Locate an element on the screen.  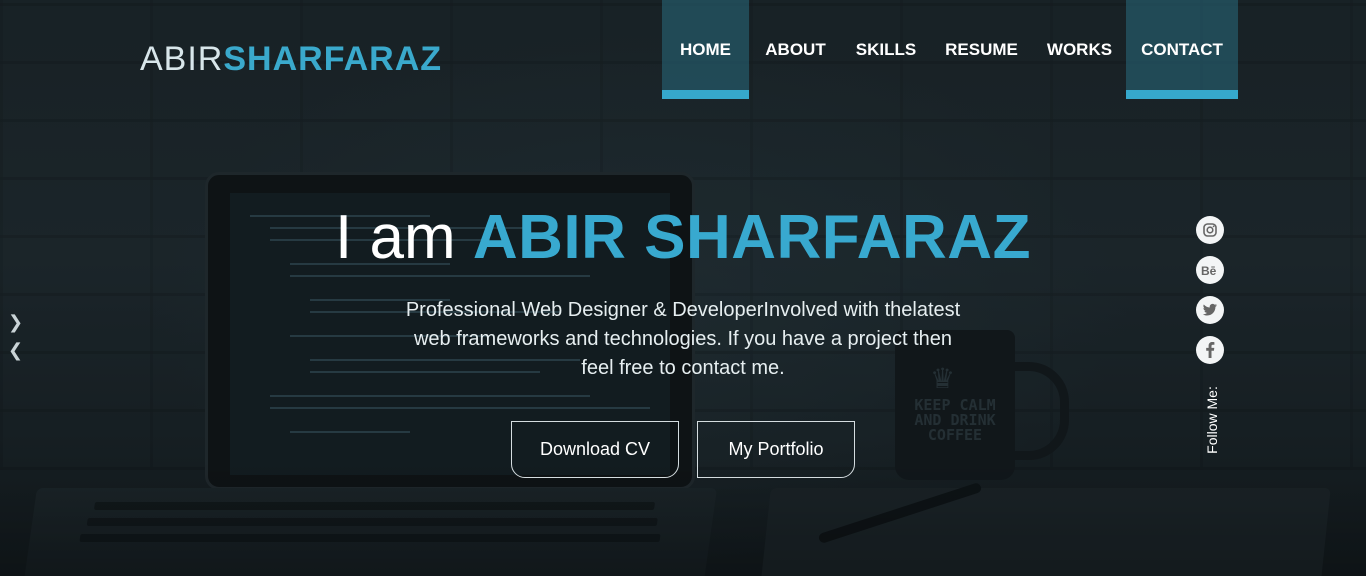
behance-icon: Bē is located at coordinates (1210, 270).